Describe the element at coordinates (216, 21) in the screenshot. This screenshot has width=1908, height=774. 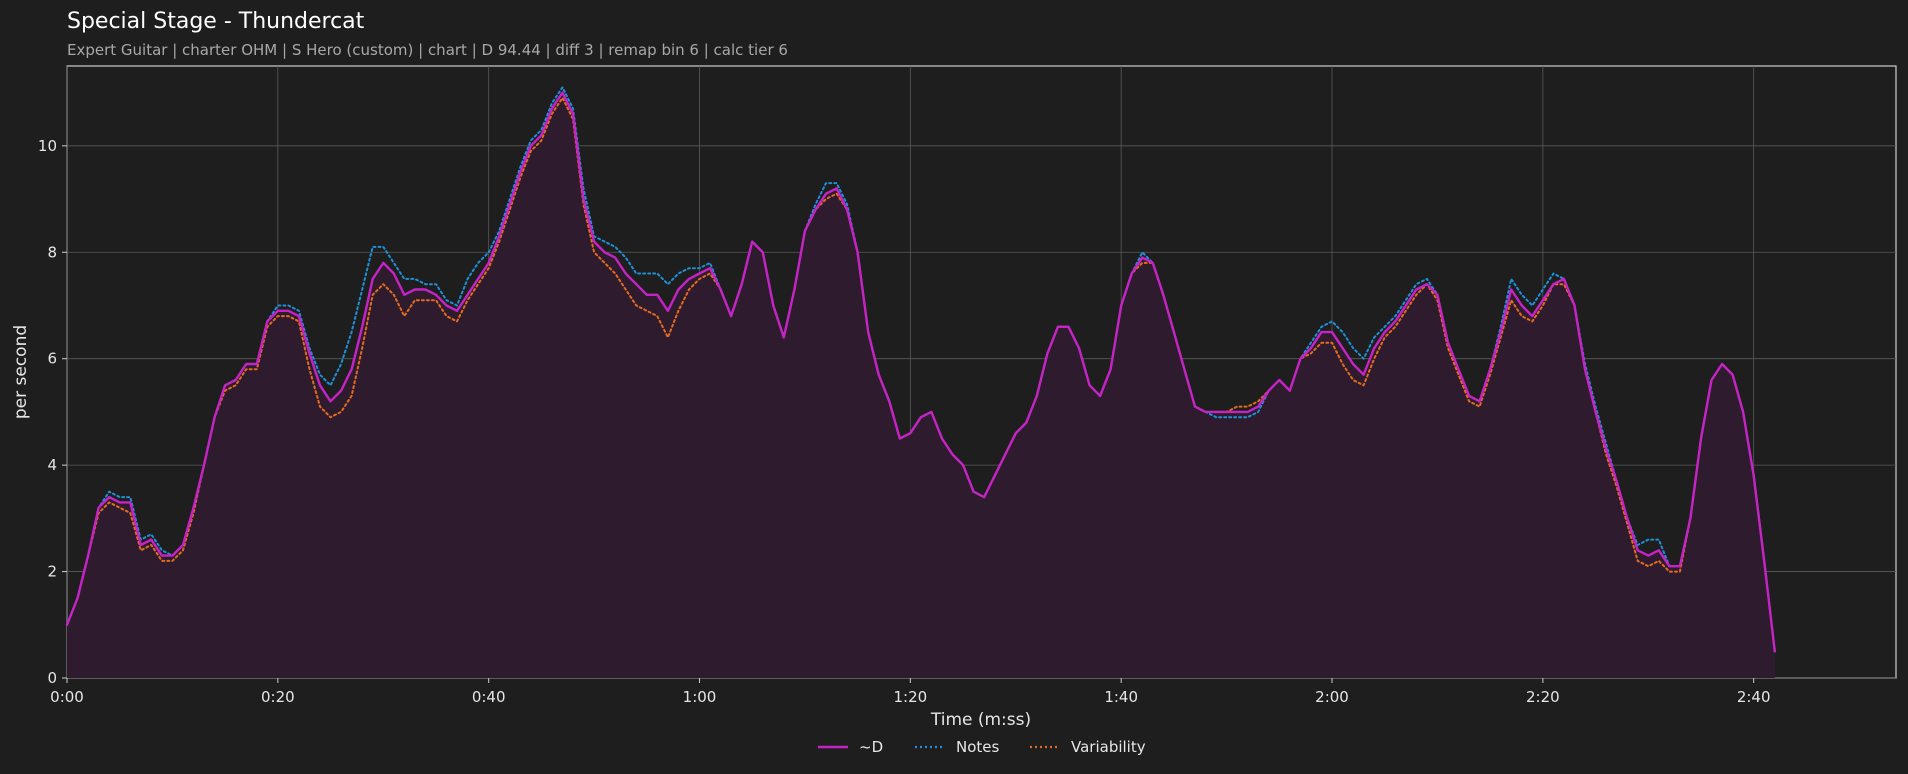
I see `chart-title: Special Stage - Thundercat` at that location.